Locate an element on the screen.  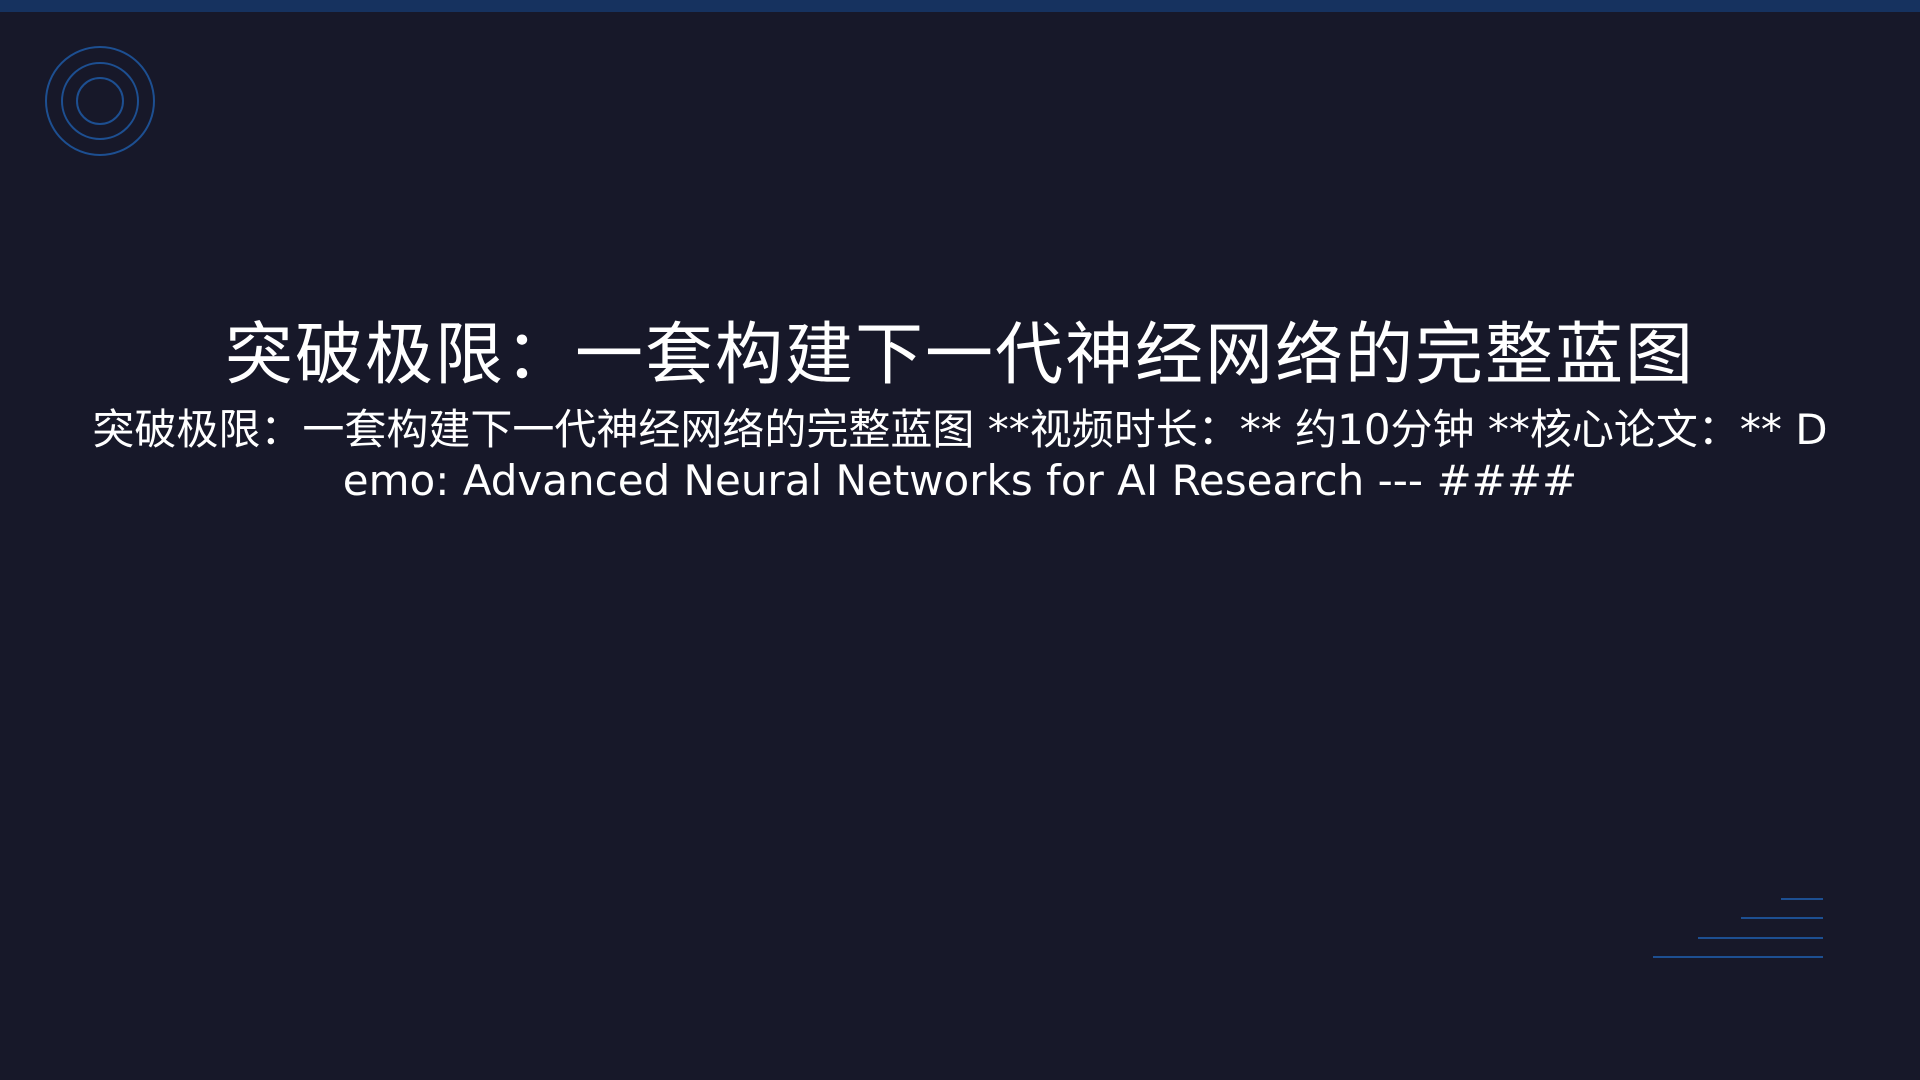
page-title: 突破极限：一套构建下一代神经网络的完整蓝图 is located at coordinates (959, 355).